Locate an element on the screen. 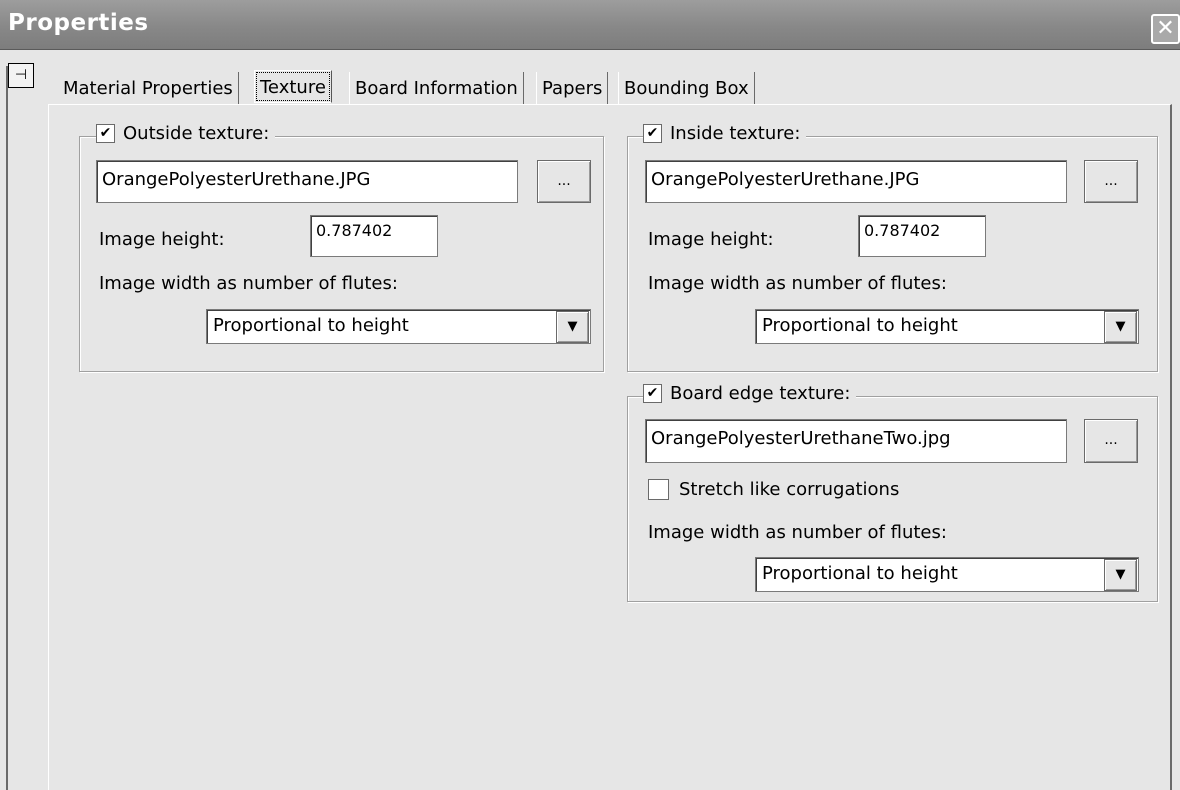  outside-image-width-value: Proportional to height is located at coordinates (311, 325).